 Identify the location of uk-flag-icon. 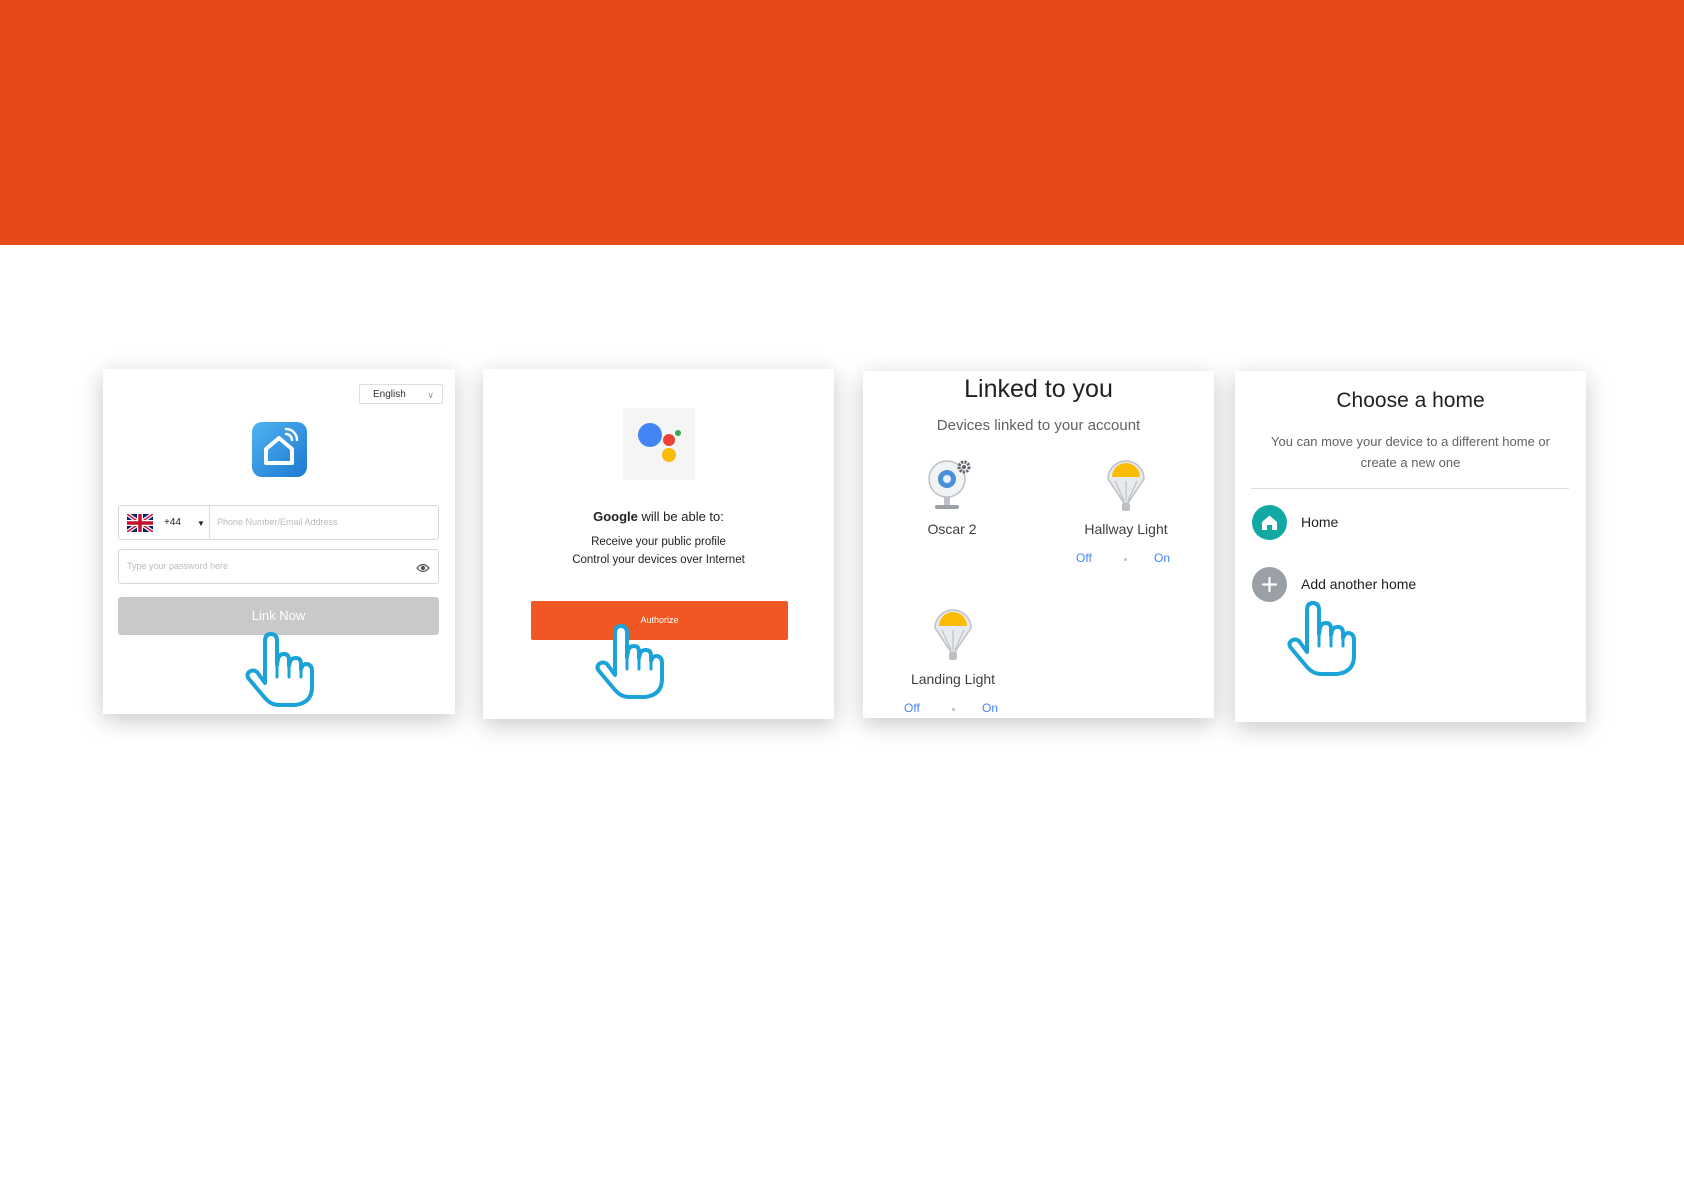
(140, 523).